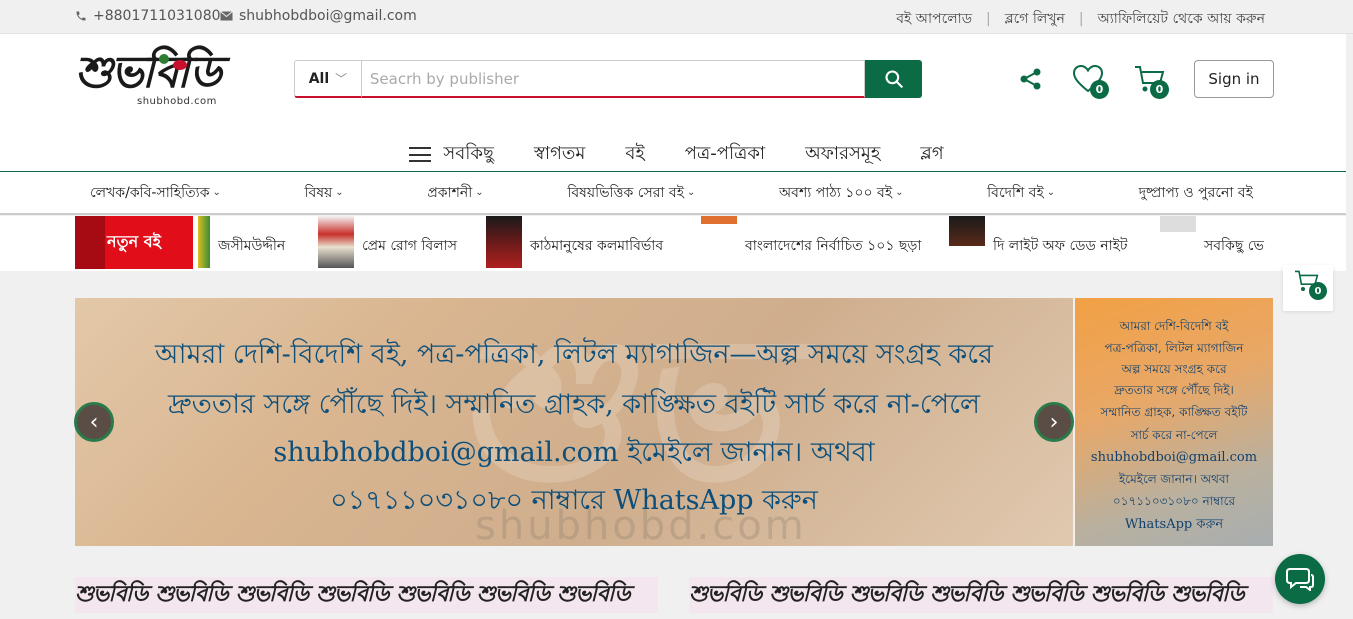  I want to click on logo-text: শুভবিডি, so click(148, 72).